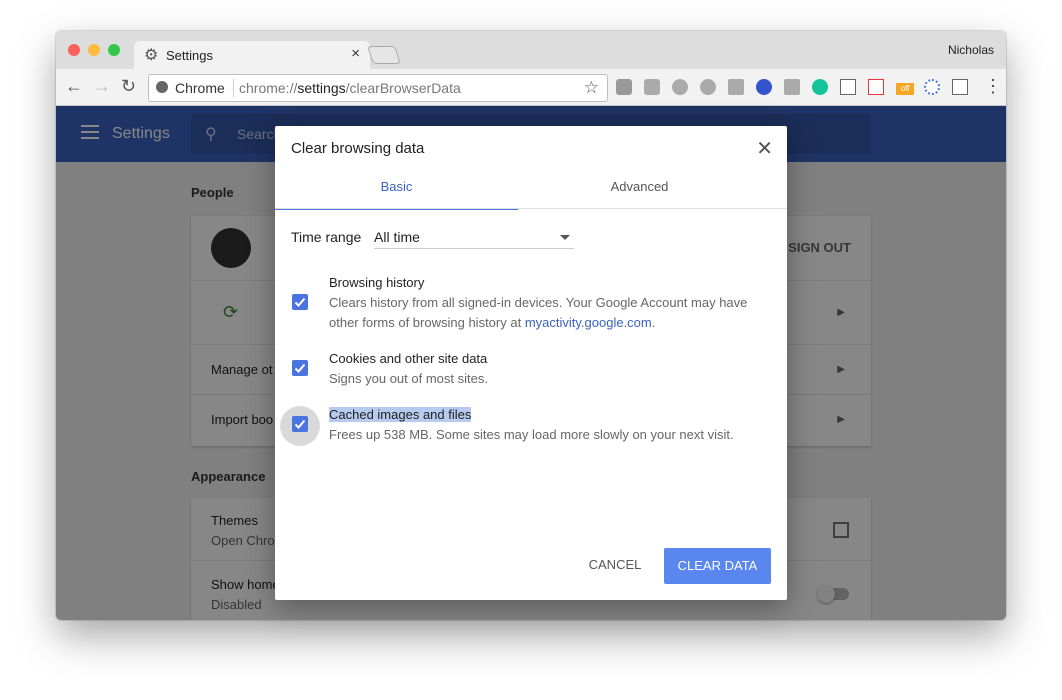 This screenshot has width=1062, height=700. I want to click on cached-images-checkbox, so click(300, 424).